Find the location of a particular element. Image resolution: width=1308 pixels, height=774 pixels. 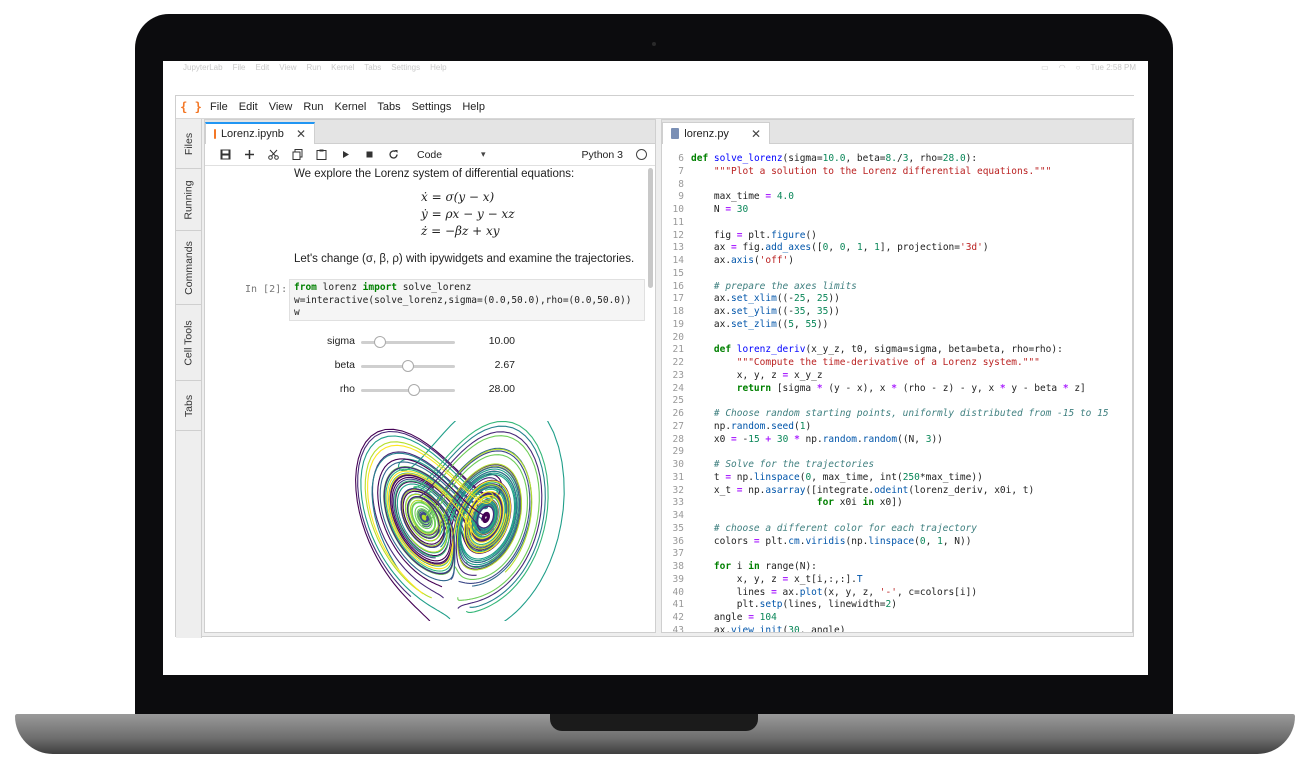

notebook-toolbar: Code ▾ Python 3 is located at coordinates (430, 155).